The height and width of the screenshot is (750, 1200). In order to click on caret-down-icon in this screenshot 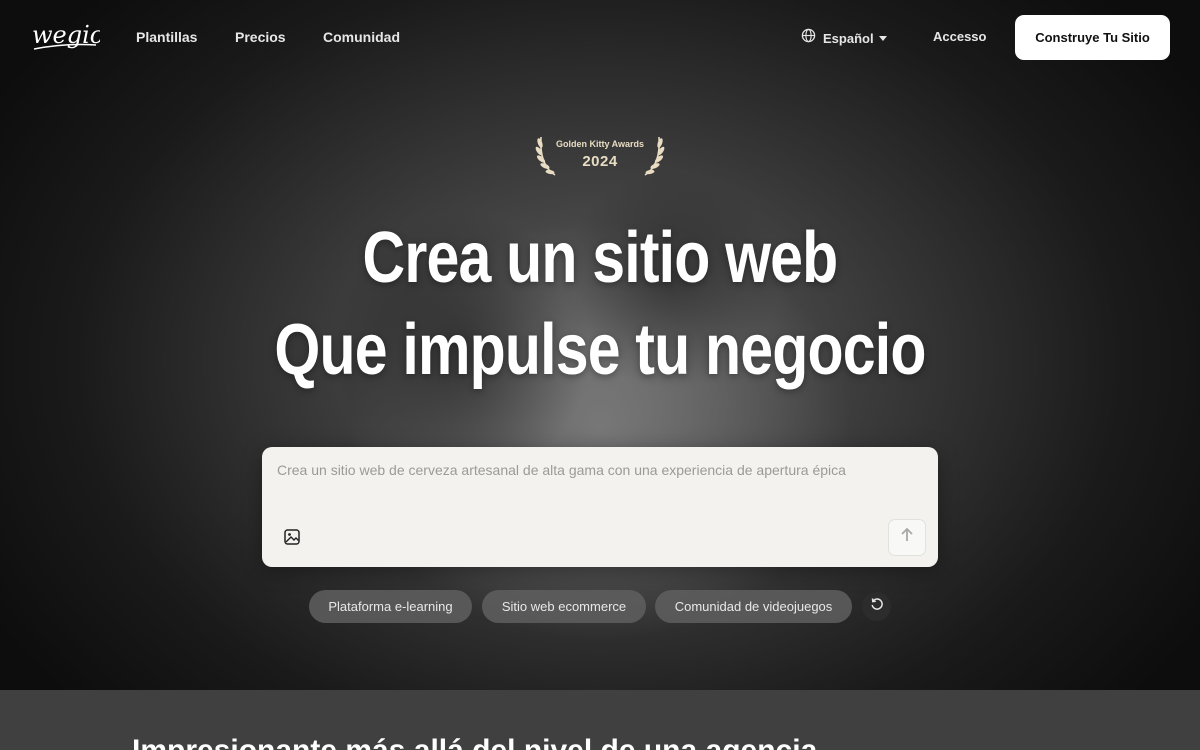, I will do `click(882, 38)`.